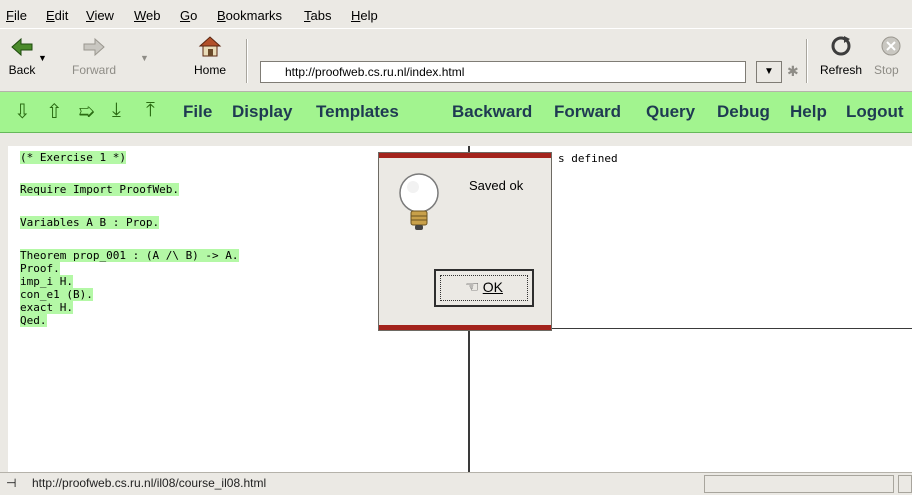 This screenshot has width=912, height=495. I want to click on pw-menu-logout: Logout, so click(875, 112).